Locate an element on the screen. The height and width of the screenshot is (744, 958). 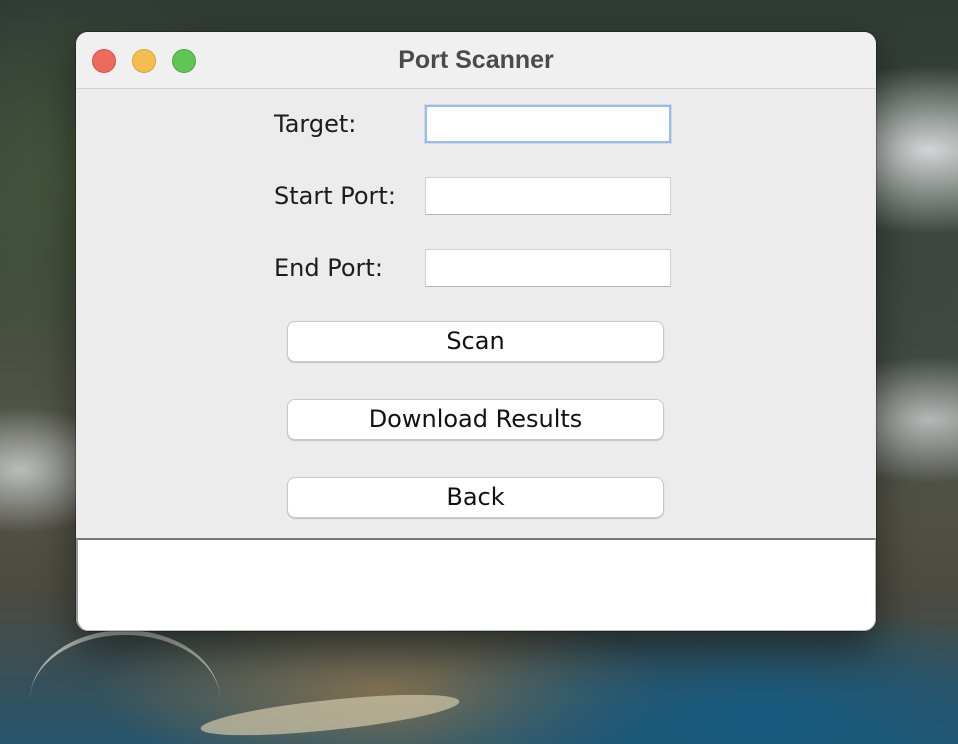
window-title: Port Scanner is located at coordinates (476, 60).